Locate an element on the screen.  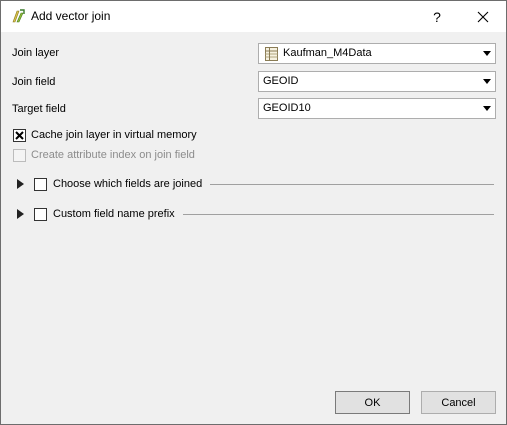
choose-fields-checkbox is located at coordinates (40, 184).